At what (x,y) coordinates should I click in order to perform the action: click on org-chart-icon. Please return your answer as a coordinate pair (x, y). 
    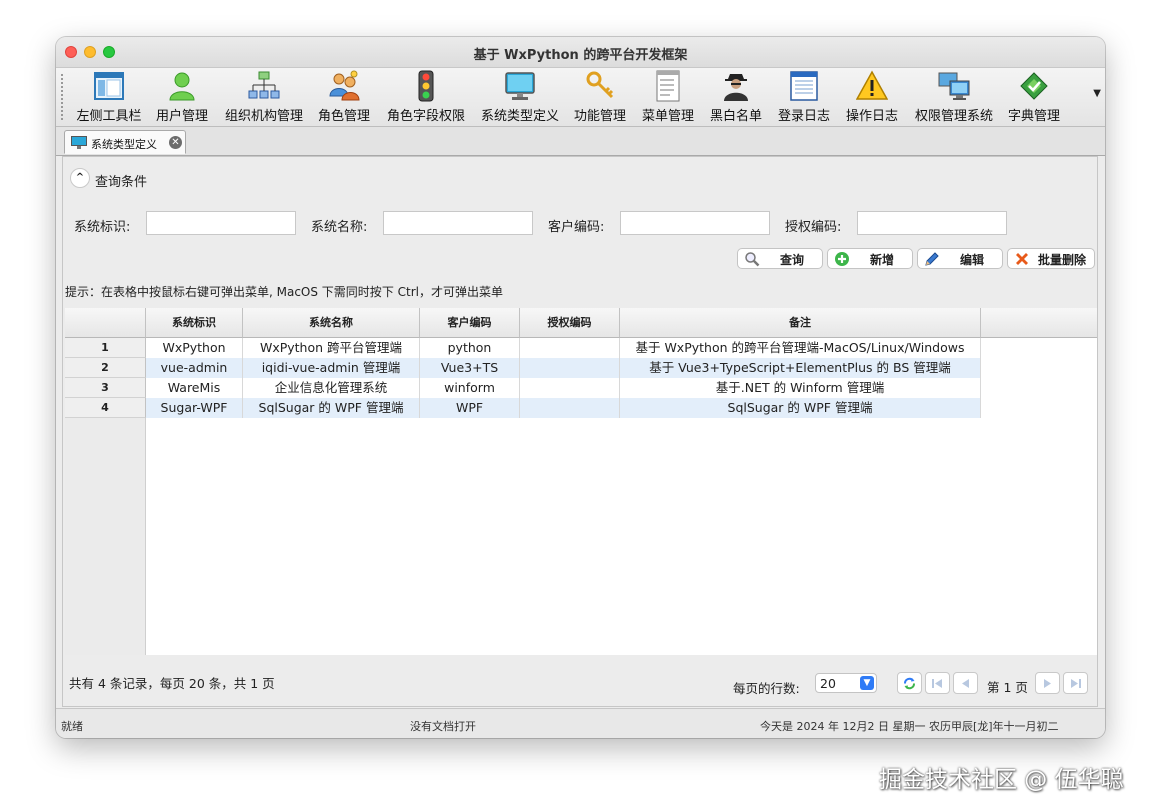
    Looking at the image, I should click on (264, 85).